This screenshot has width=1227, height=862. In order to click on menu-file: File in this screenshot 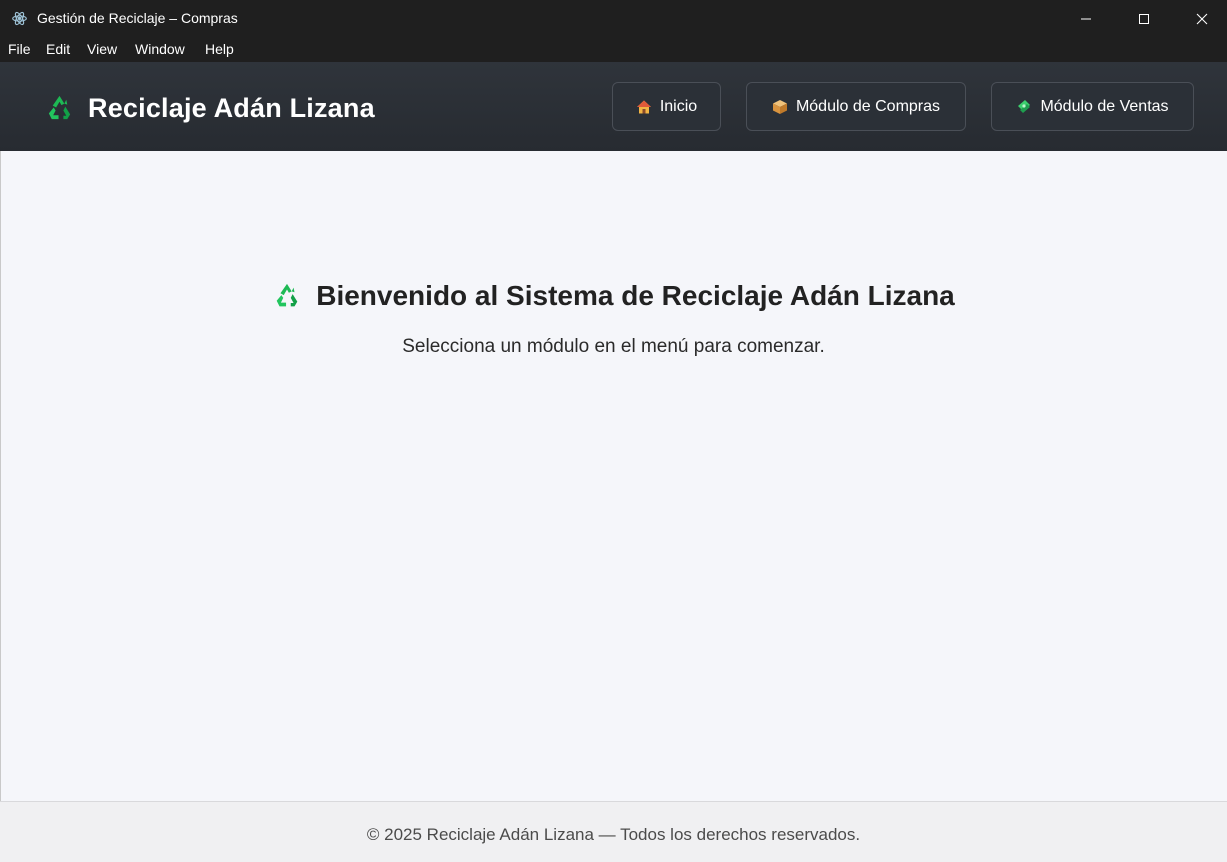, I will do `click(19, 49)`.